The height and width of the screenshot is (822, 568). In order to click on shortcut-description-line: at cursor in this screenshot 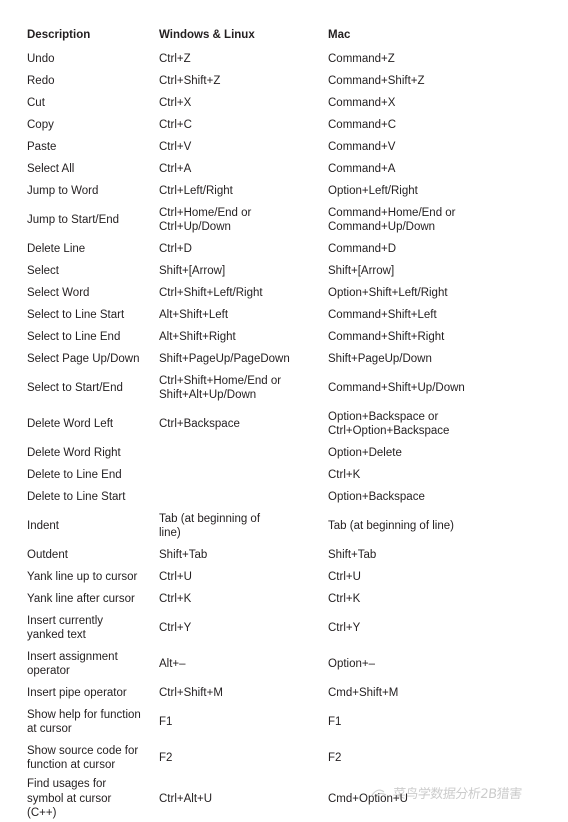, I will do `click(49, 729)`.